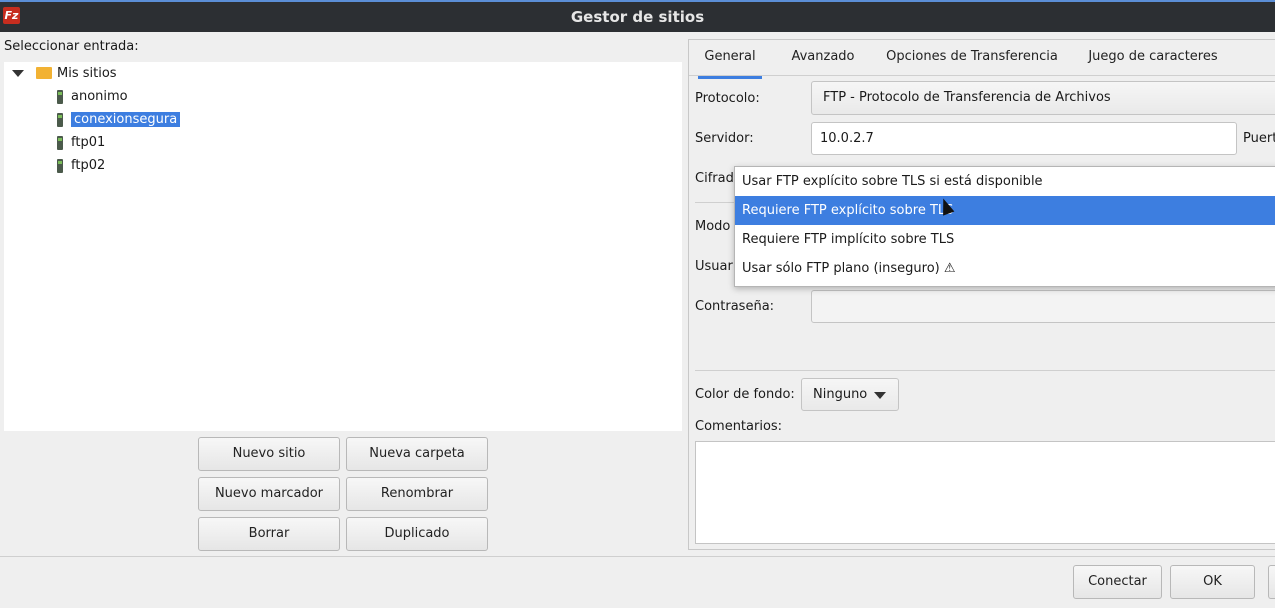 The height and width of the screenshot is (608, 1275). What do you see at coordinates (18, 73) in the screenshot?
I see `expand-caret-icon` at bounding box center [18, 73].